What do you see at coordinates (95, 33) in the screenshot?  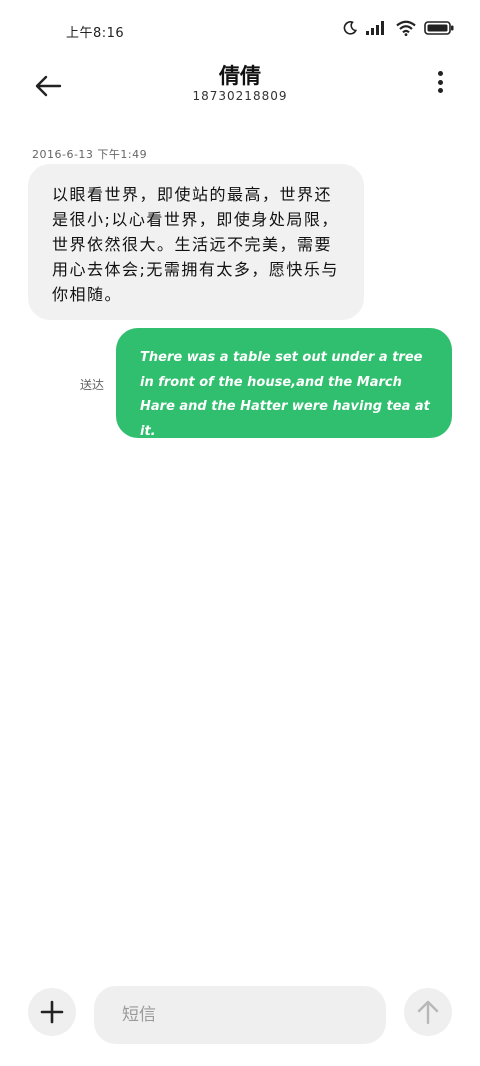 I see `status-time: 上午8:16` at bounding box center [95, 33].